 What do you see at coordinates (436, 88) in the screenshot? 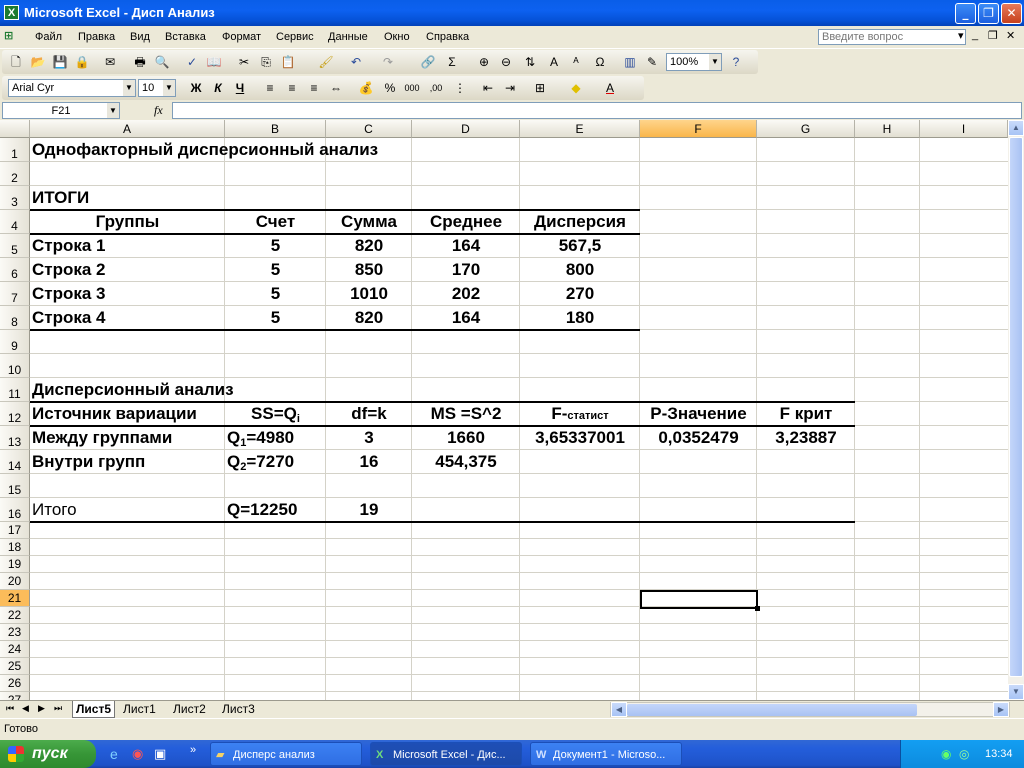
I see `increase-decimal-icon: ,00` at bounding box center [436, 88].